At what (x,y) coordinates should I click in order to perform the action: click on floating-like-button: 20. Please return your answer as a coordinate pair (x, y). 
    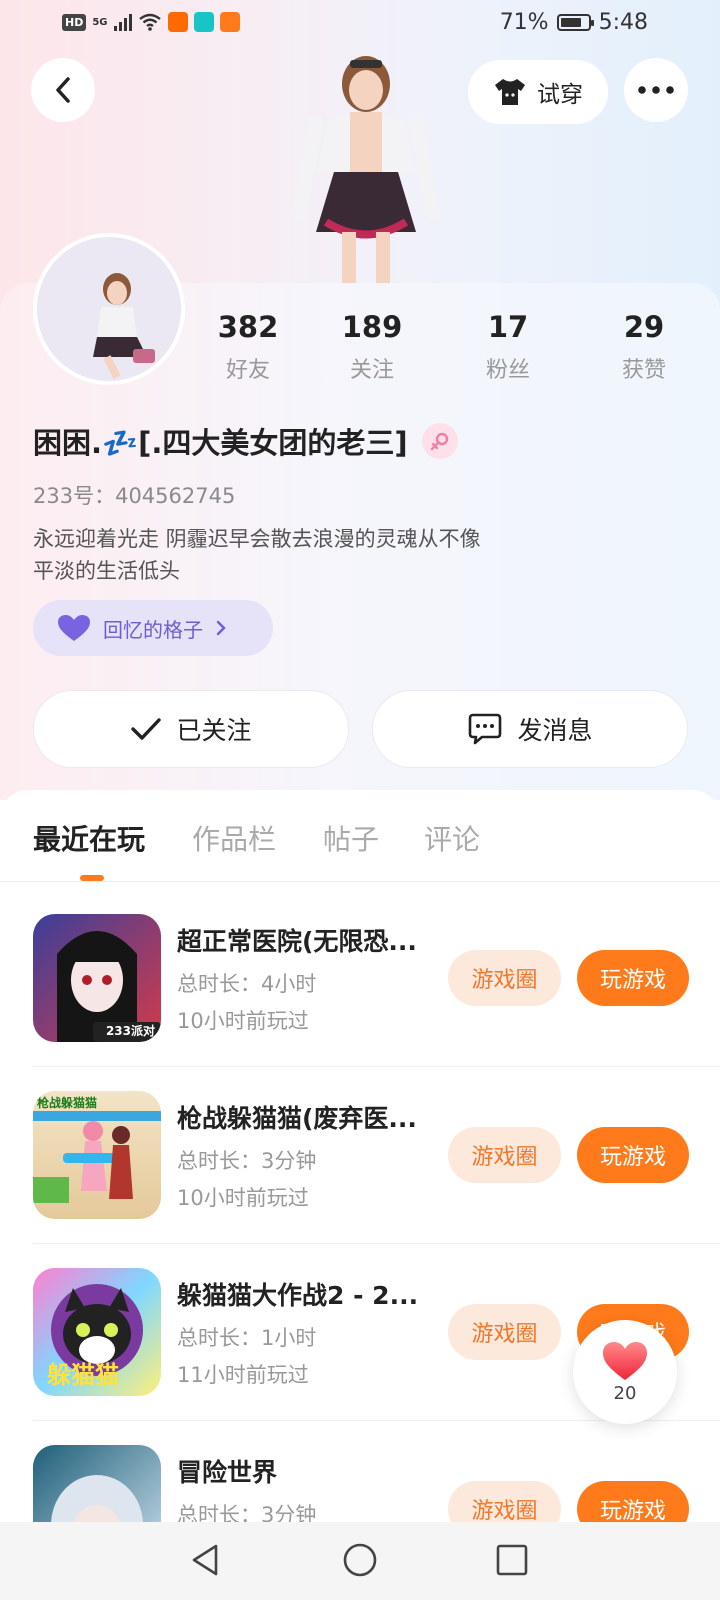
    Looking at the image, I should click on (625, 1372).